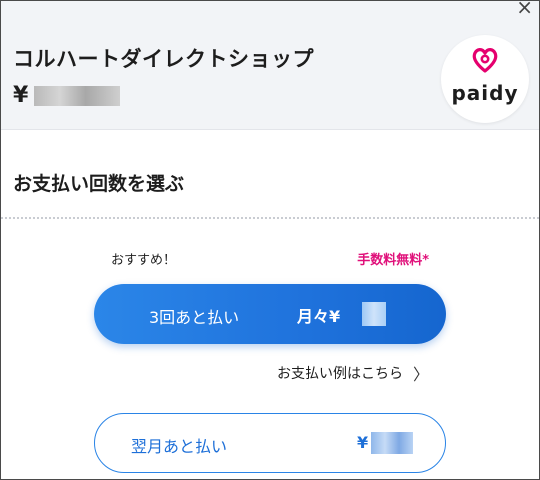 This screenshot has height=480, width=540. I want to click on next-month-label: 翌月あと払い, so click(179, 446).